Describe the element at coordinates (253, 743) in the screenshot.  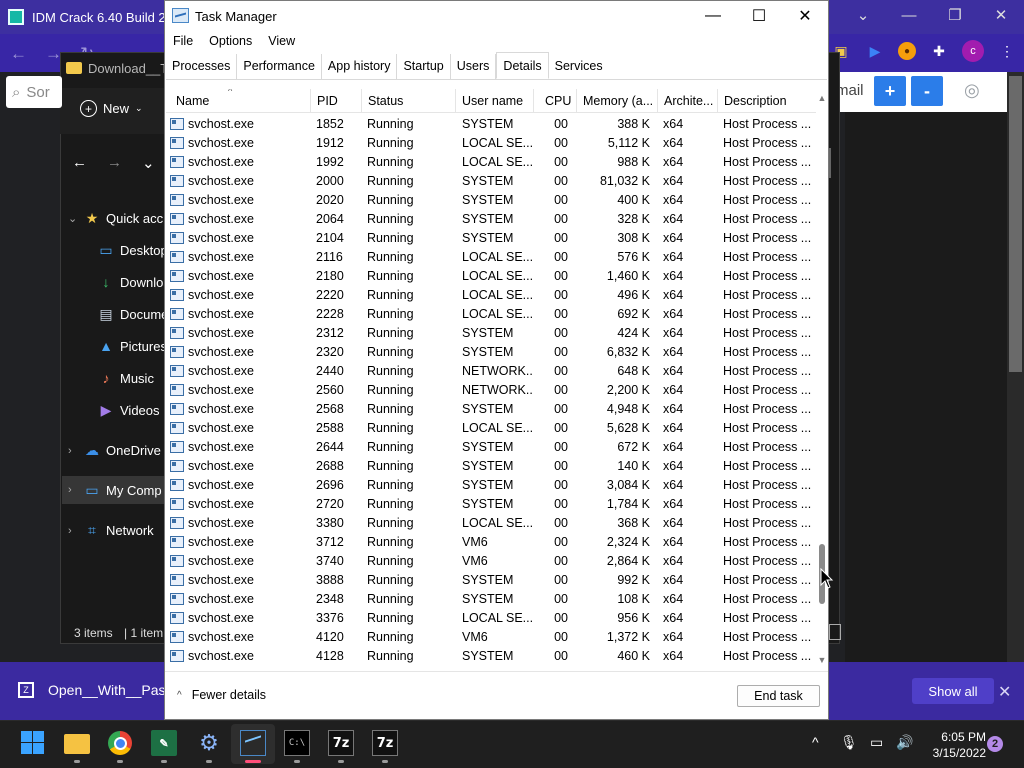
I see `task-manager-icon` at that location.